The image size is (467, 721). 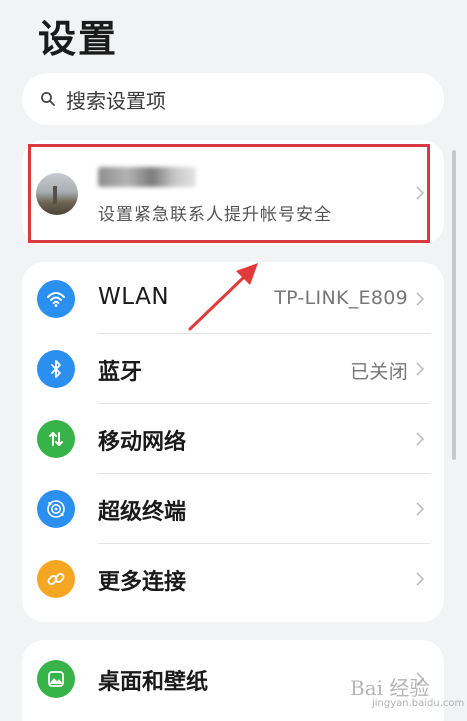 I want to click on search-placeholder: 搜索设置项, so click(x=116, y=100).